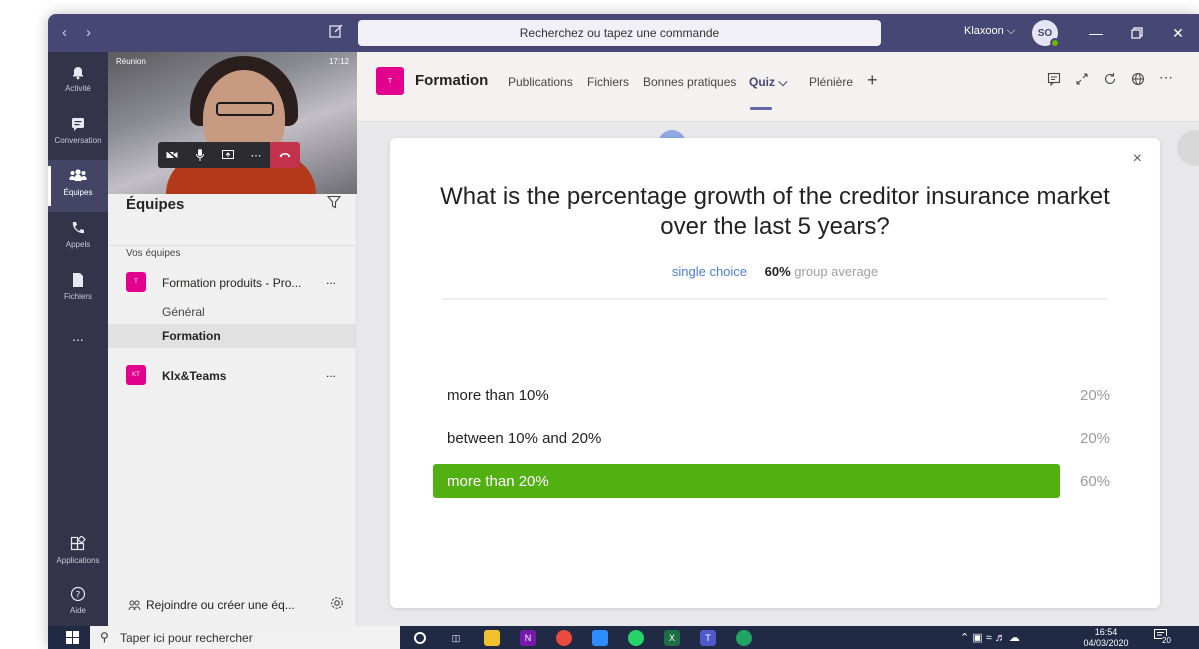 The height and width of the screenshot is (649, 1199). What do you see at coordinates (78, 544) in the screenshot?
I see `apps-icon` at bounding box center [78, 544].